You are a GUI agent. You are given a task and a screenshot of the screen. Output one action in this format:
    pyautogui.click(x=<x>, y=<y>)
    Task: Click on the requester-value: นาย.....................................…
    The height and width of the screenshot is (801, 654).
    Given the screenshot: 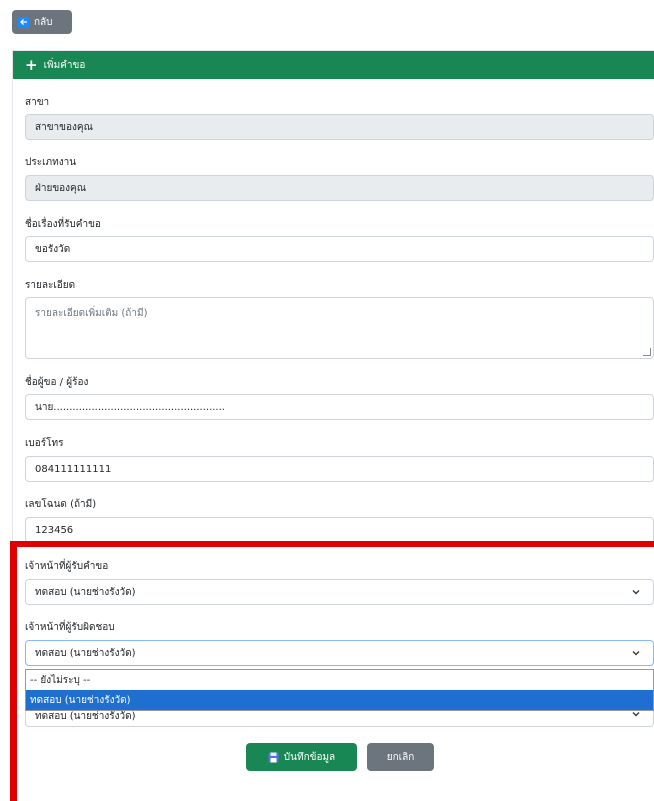 What is the action you would take?
    pyautogui.click(x=130, y=407)
    